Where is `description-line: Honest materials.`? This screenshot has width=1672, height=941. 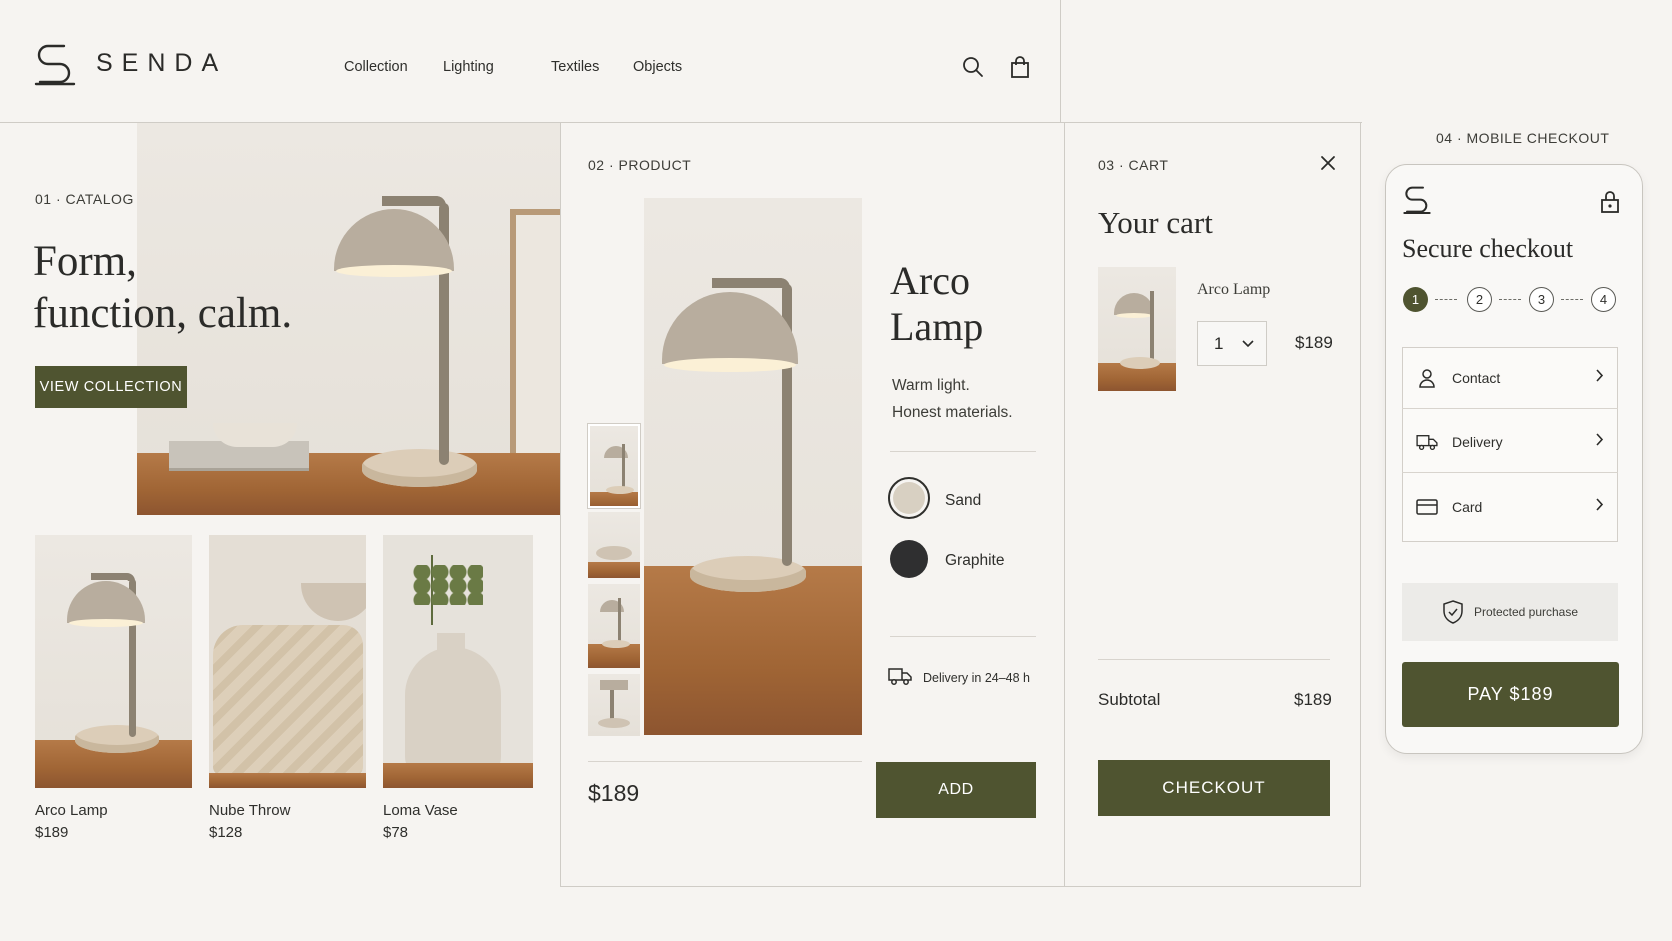
description-line: Honest materials. is located at coordinates (952, 412).